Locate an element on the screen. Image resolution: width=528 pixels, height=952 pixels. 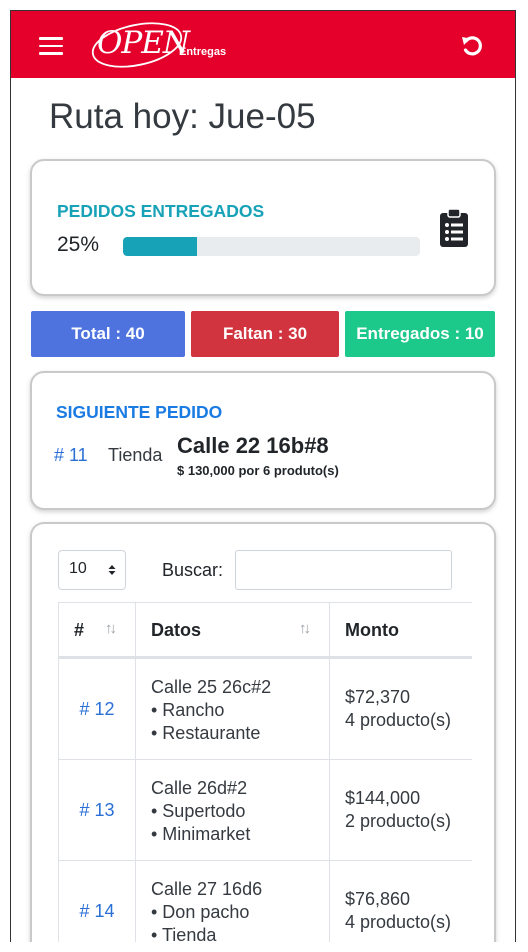
order-monto-cell: $144,000 2 producto(s) is located at coordinates (400, 810).